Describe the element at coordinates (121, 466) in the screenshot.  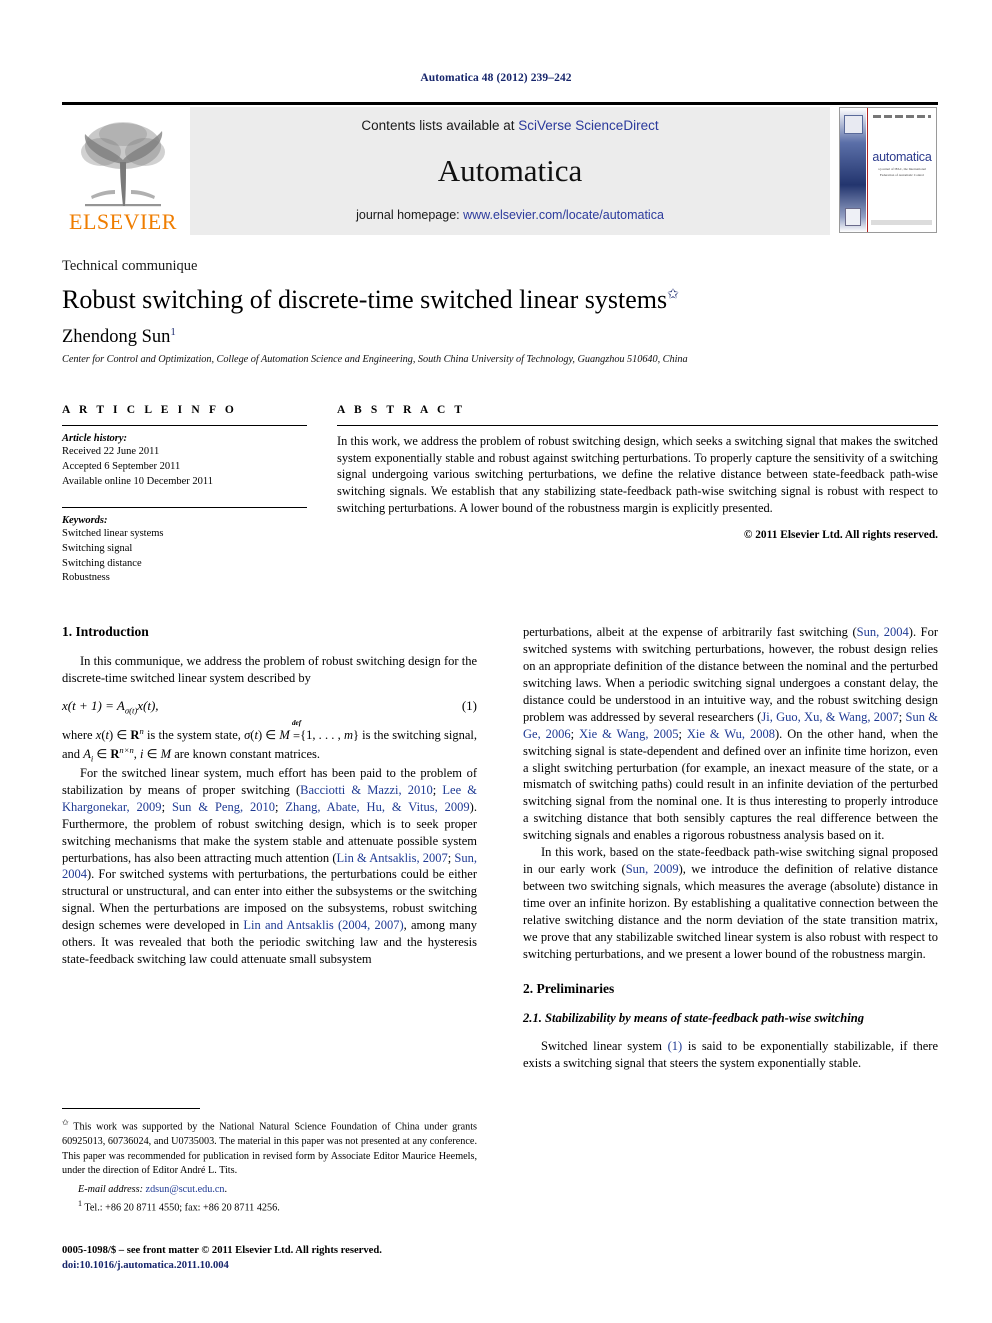
I see `history-accepted: Accepted 6 September 2011` at that location.